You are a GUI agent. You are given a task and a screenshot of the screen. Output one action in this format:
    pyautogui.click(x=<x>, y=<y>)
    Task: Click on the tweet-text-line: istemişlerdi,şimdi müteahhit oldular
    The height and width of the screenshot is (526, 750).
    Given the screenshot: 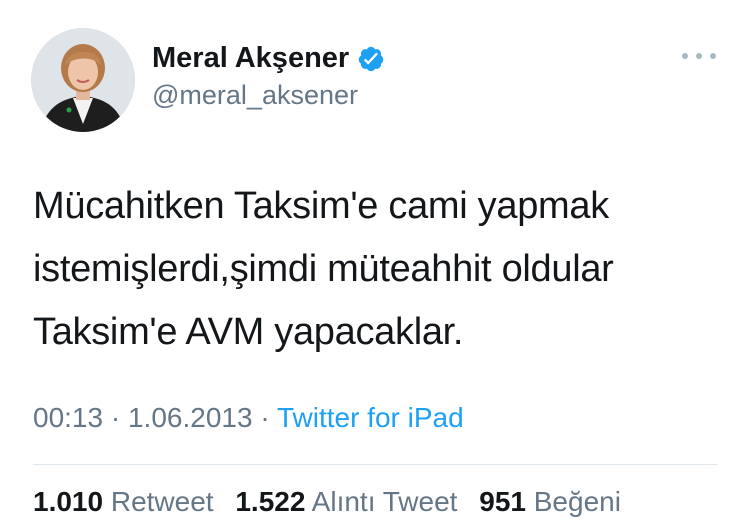 What is the action you would take?
    pyautogui.click(x=323, y=269)
    